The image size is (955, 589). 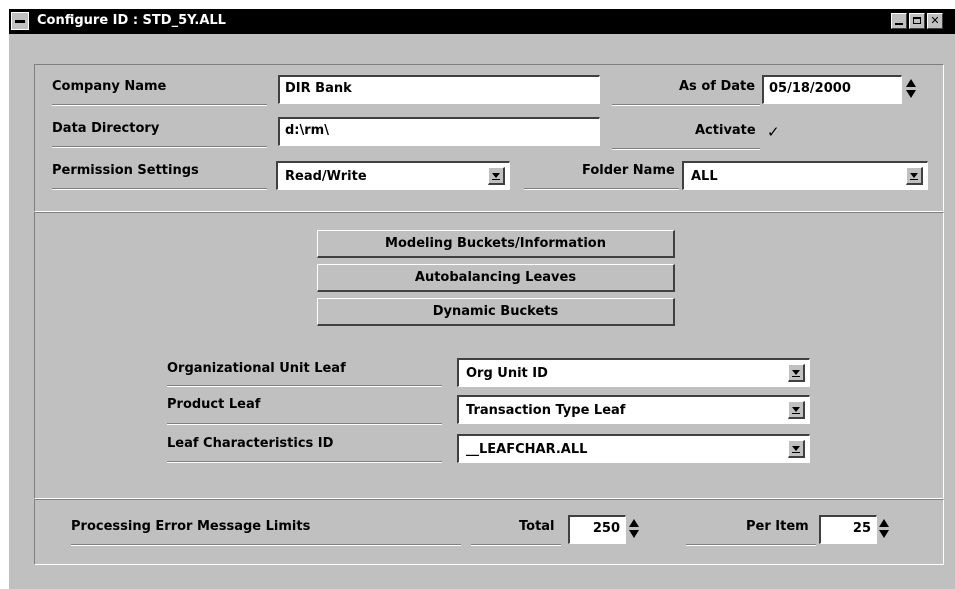 What do you see at coordinates (439, 89) in the screenshot?
I see `company-name-field: DIR Bank` at bounding box center [439, 89].